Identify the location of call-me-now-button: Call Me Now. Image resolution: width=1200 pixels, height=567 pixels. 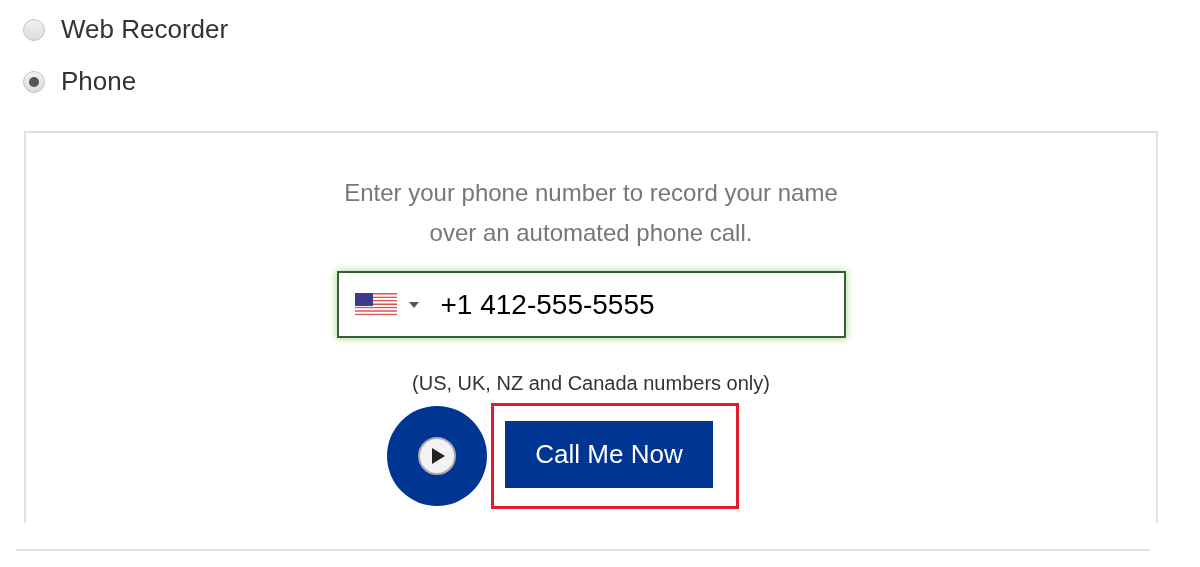
(609, 454).